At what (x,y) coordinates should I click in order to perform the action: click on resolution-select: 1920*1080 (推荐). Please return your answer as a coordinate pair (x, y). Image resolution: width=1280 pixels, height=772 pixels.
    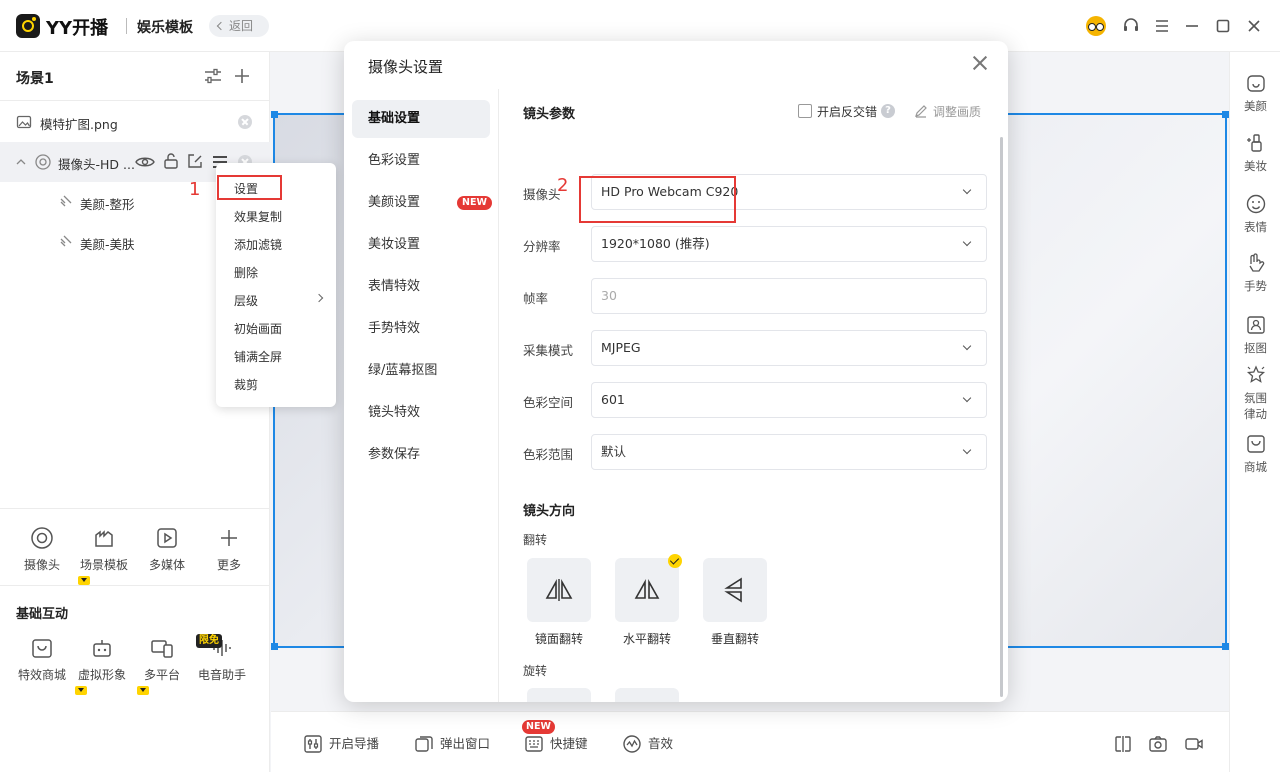
    Looking at the image, I should click on (789, 244).